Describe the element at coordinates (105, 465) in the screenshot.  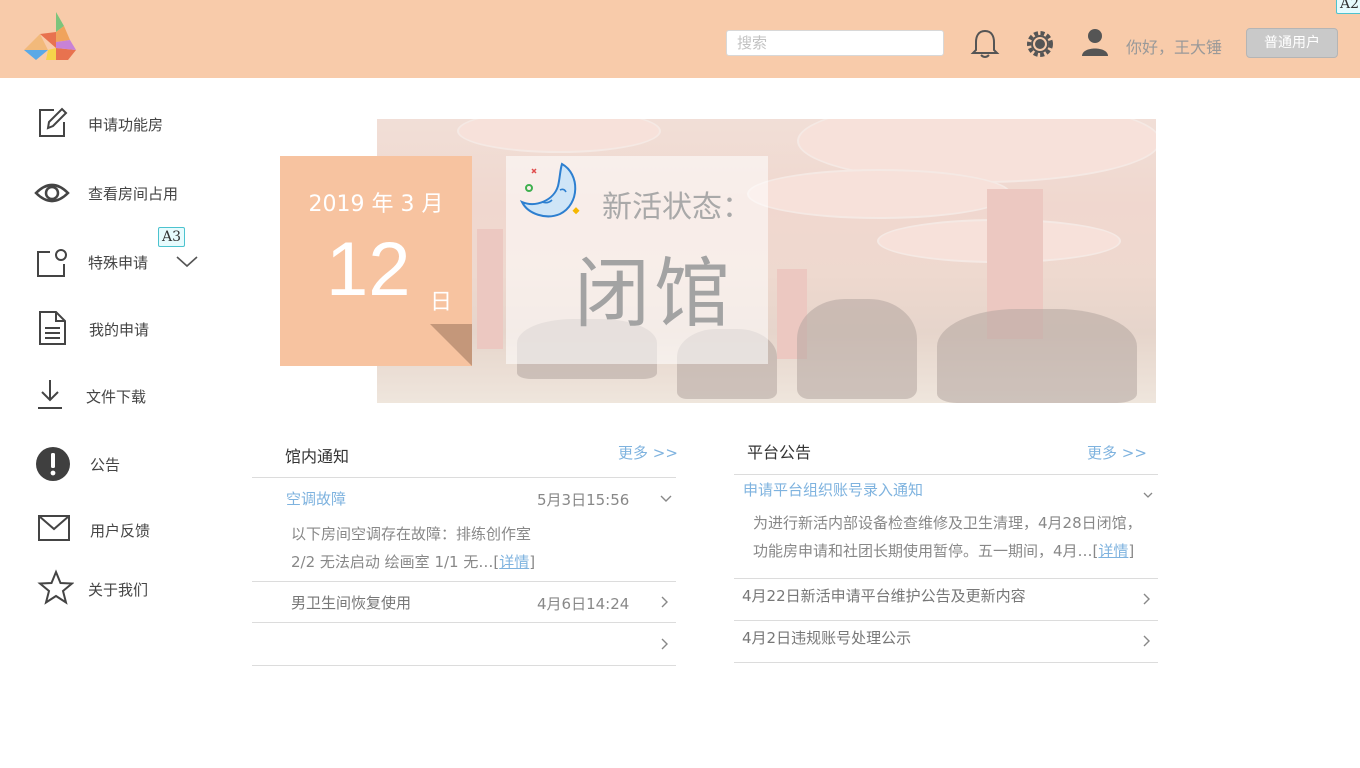
I see `sidebar-item-label: 公告` at that location.